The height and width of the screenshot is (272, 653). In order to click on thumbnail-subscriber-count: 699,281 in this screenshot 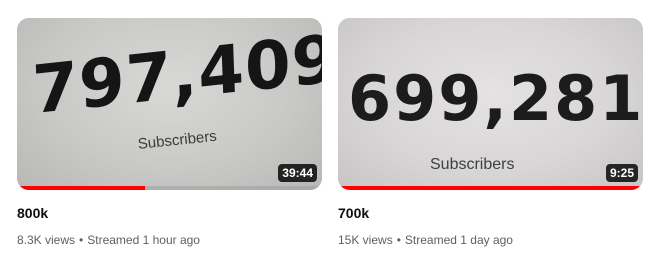, I will do `click(495, 98)`.